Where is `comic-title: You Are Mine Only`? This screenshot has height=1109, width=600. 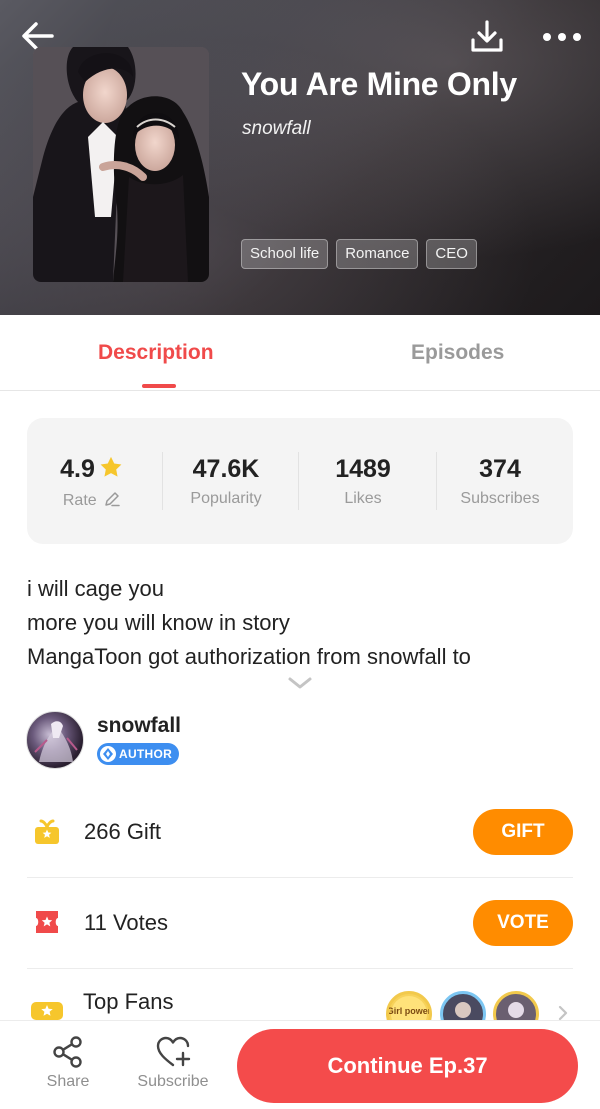 comic-title: You Are Mine Only is located at coordinates (379, 84).